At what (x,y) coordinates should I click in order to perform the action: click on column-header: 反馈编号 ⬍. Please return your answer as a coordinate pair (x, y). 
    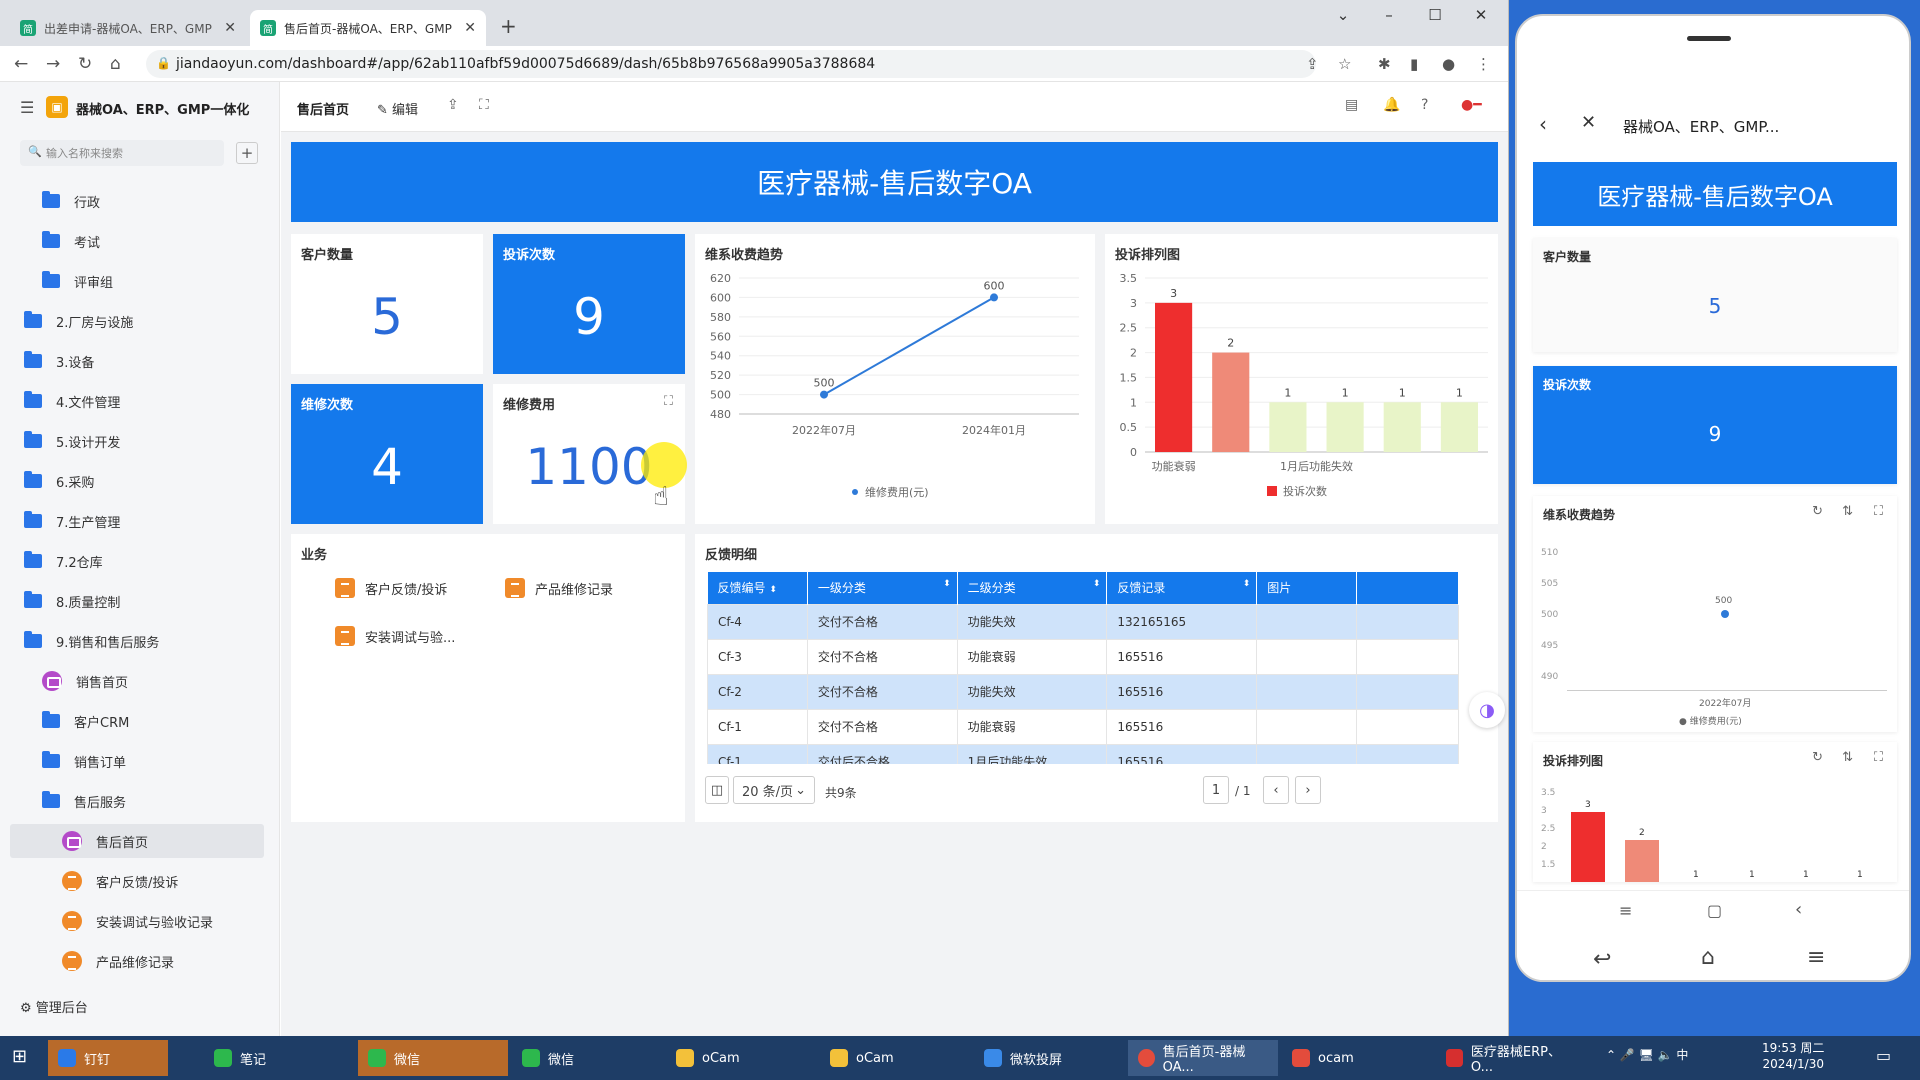
    Looking at the image, I should click on (757, 588).